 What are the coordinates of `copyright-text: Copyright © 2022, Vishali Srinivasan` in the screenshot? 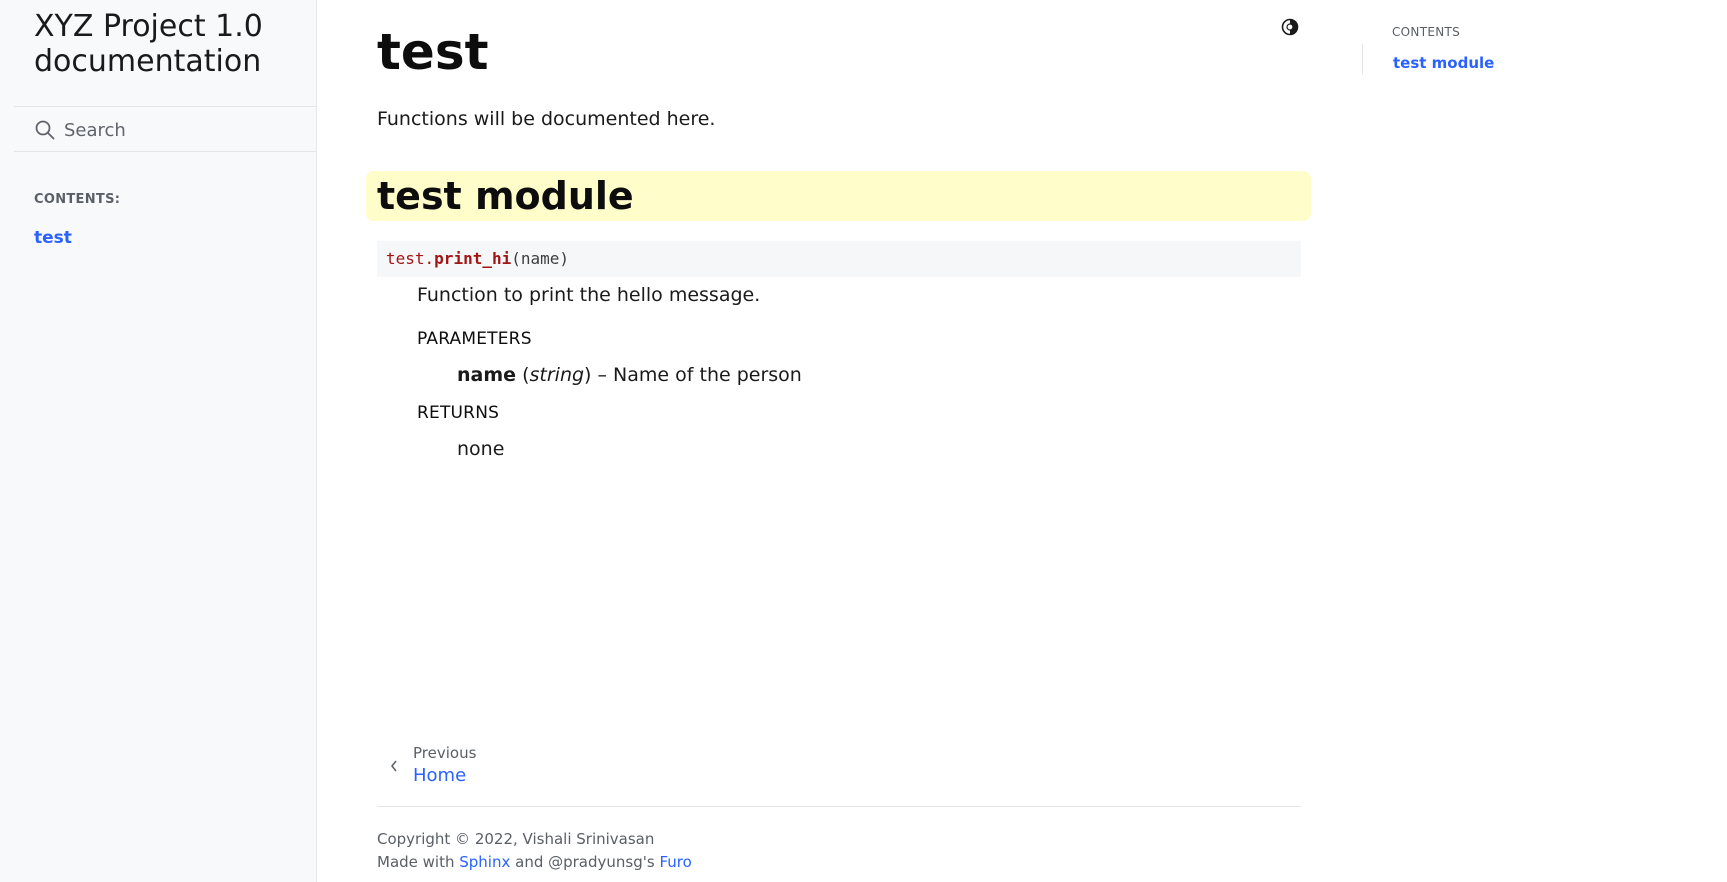 It's located at (516, 839).